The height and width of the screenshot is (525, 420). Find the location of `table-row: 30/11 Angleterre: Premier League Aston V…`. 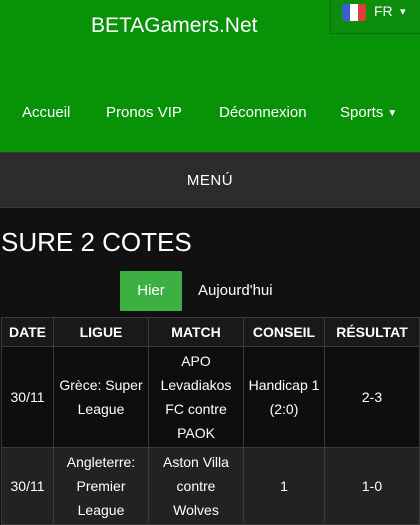

table-row: 30/11 Angleterre: Premier League Aston V… is located at coordinates (210, 486).